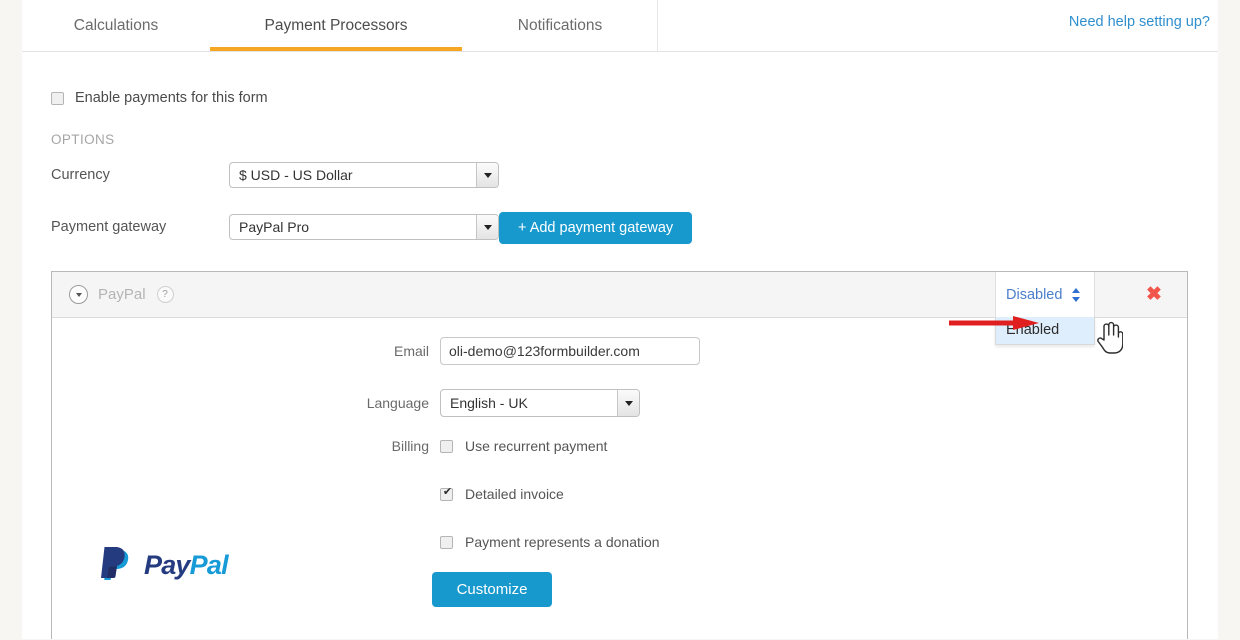  I want to click on currency-label: Currency, so click(80, 175).